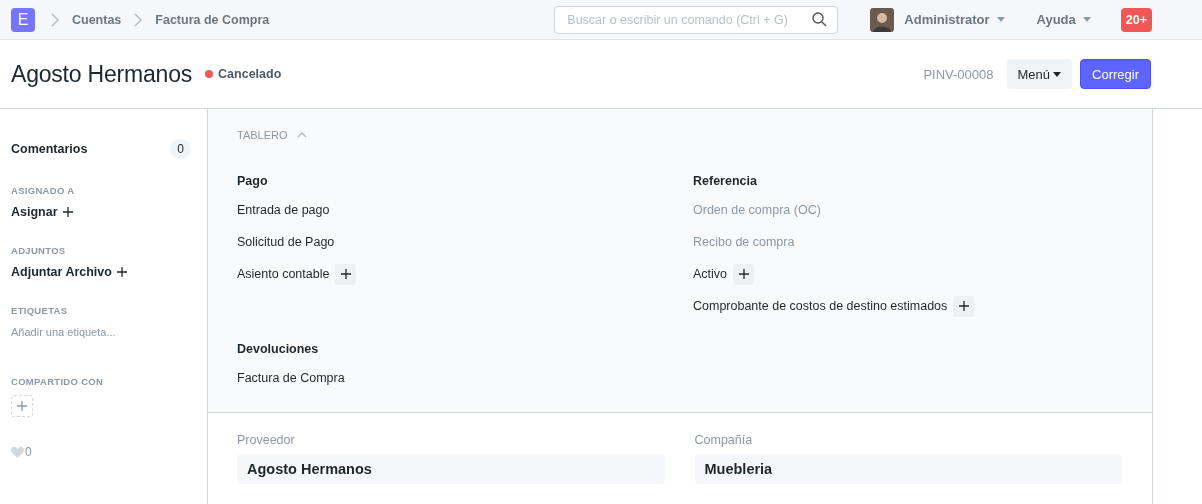 Image resolution: width=1202 pixels, height=504 pixels. What do you see at coordinates (301, 135) in the screenshot?
I see `chevron-up-icon` at bounding box center [301, 135].